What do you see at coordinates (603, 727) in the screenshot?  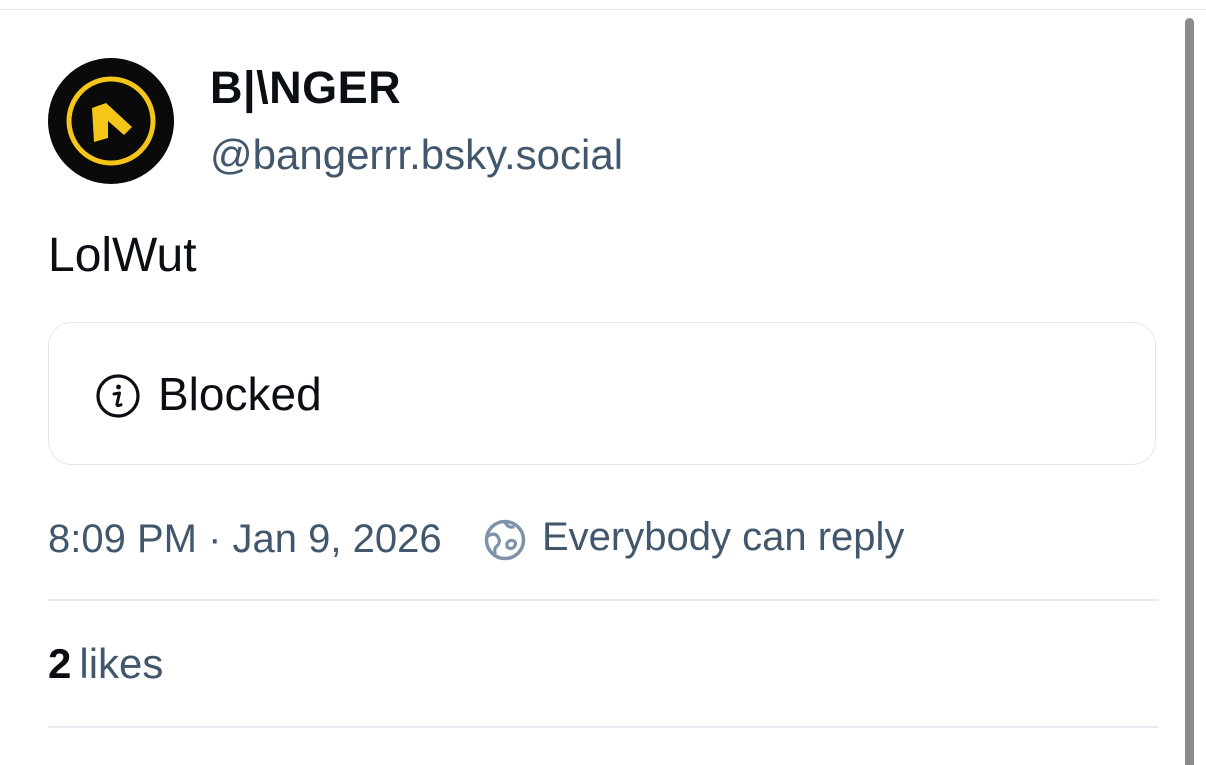 I see `likes-divider` at bounding box center [603, 727].